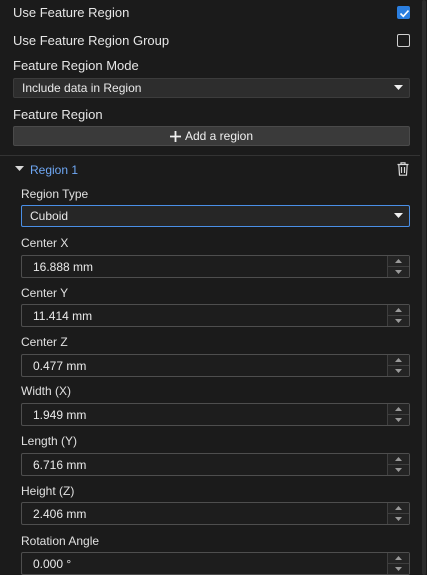 The width and height of the screenshot is (427, 575). Describe the element at coordinates (215, 464) in the screenshot. I see `length-y-spinbox: 6.716 mm` at that location.